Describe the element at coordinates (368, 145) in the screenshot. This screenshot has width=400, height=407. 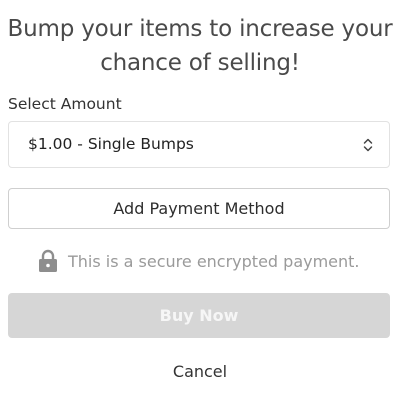
I see `up-down-chevron-icon` at that location.